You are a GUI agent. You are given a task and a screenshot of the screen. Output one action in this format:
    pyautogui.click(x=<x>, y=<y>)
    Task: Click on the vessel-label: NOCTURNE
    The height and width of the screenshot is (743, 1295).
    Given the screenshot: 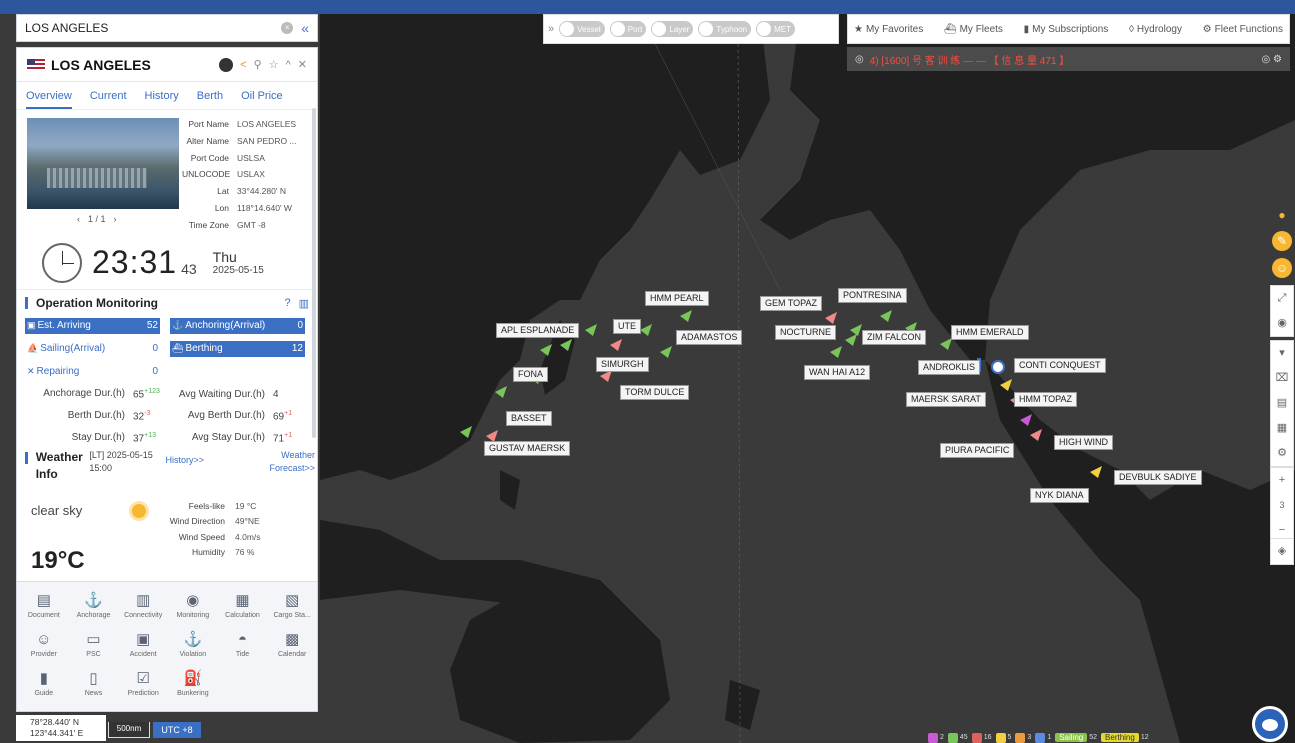 What is the action you would take?
    pyautogui.click(x=805, y=332)
    